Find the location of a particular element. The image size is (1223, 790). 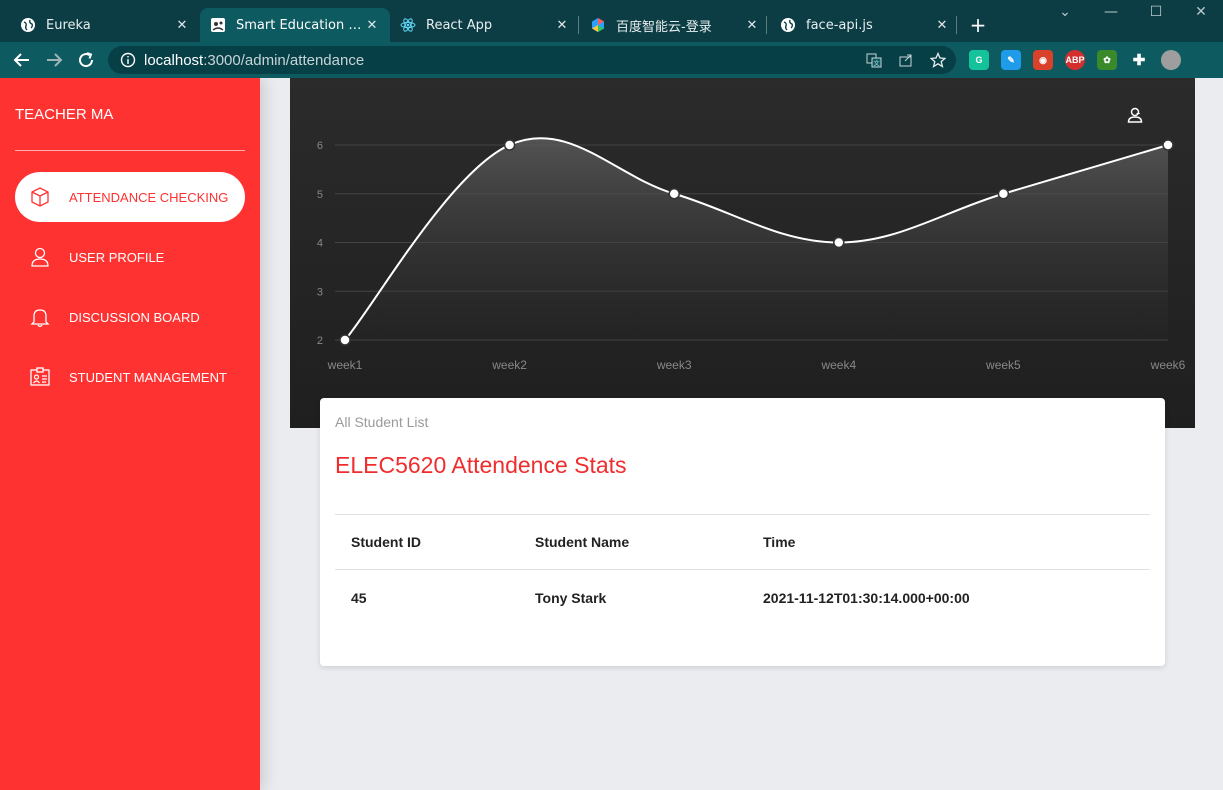

y-tick-label: 6 is located at coordinates (320, 146).